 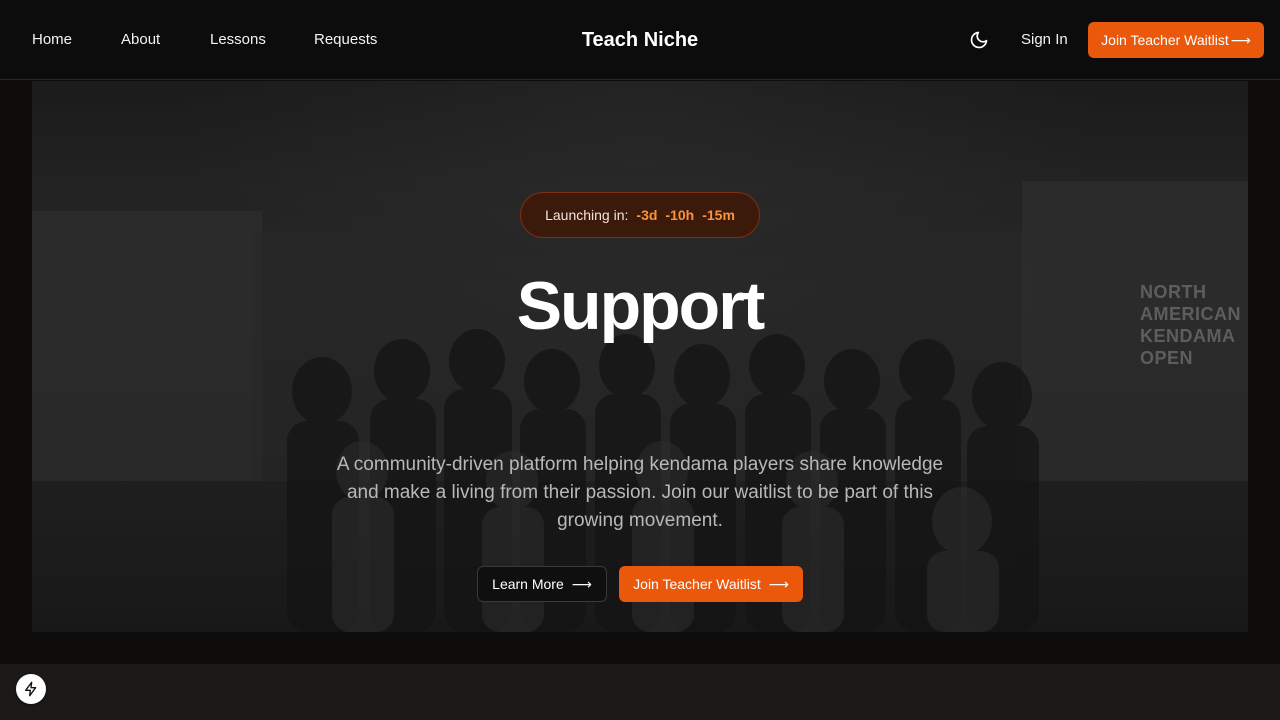 I want to click on nav-link-requests: Requests, so click(x=345, y=40).